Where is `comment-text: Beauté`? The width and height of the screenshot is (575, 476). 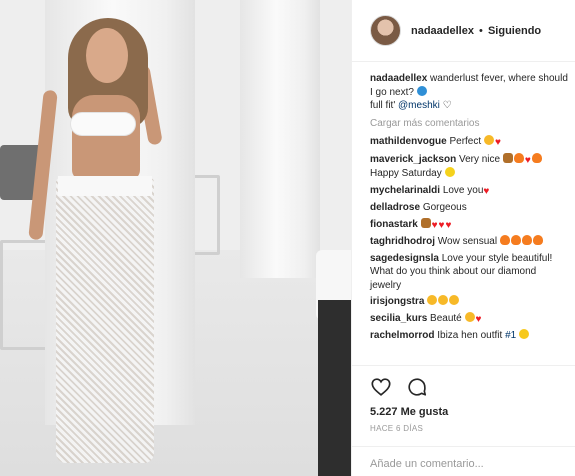 comment-text: Beauté is located at coordinates (446, 318).